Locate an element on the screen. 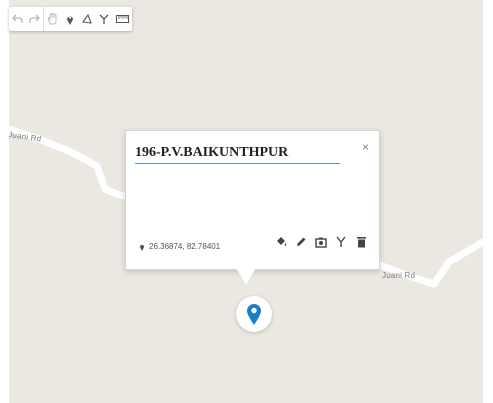  undo-button is located at coordinates (17, 19).